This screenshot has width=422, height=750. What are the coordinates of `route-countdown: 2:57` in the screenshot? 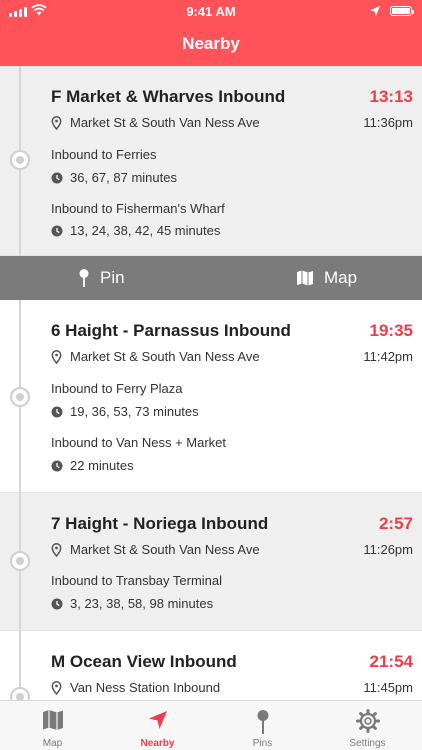 It's located at (395, 523).